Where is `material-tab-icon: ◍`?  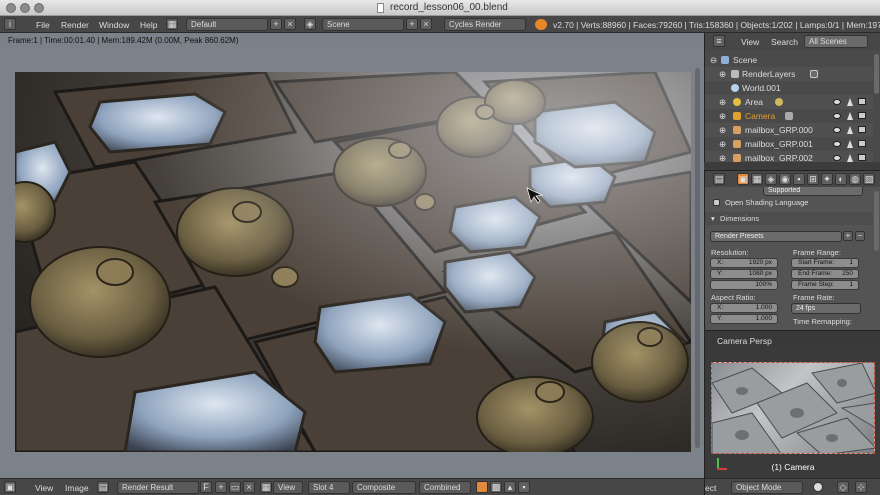
material-tab-icon: ◍ is located at coordinates (855, 179).